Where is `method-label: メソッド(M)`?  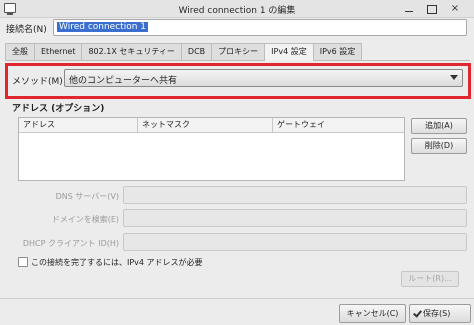 method-label: メソッド(M) is located at coordinates (37, 82).